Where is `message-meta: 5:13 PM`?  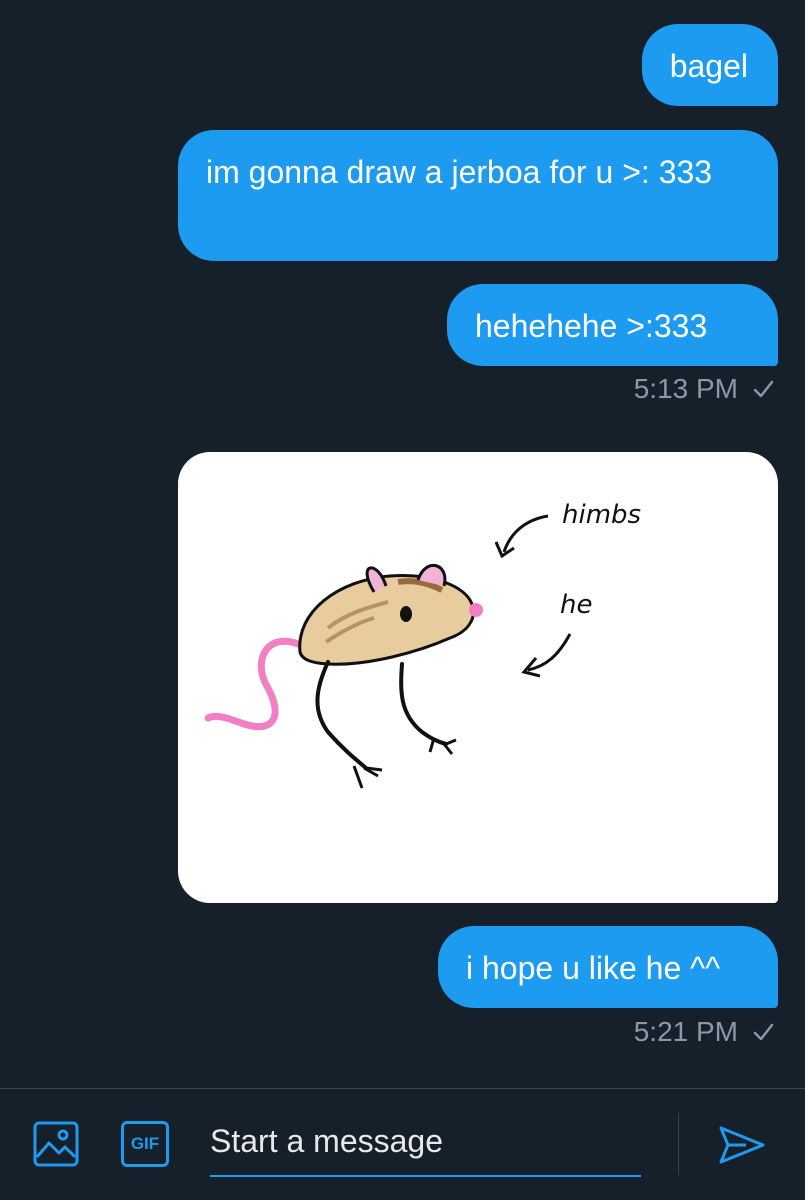 message-meta: 5:13 PM is located at coordinates (704, 389).